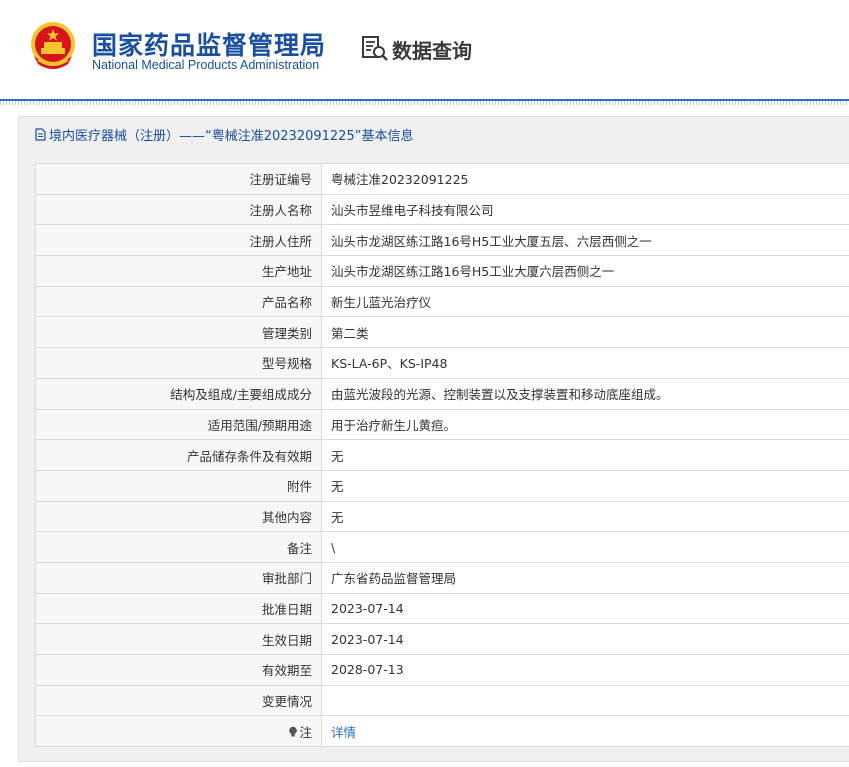  I want to click on table-row-value: 由蓝光波段的光源、控制装置以及支撑装置和移动底座组成。, so click(585, 393).